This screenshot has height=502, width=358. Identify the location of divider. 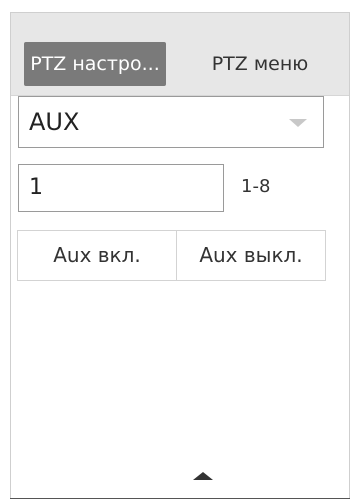
(180, 498).